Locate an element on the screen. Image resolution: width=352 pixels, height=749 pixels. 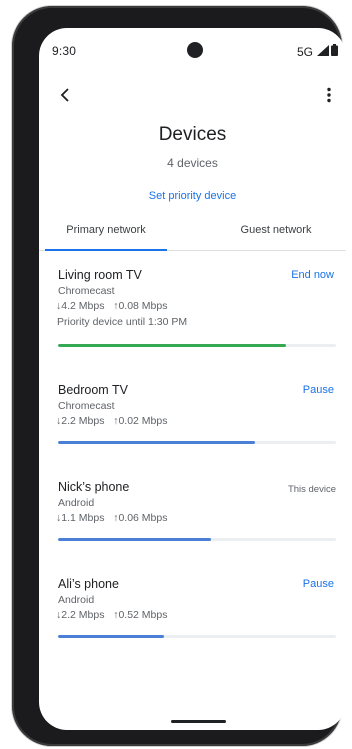
battery-icon is located at coordinates (334, 52).